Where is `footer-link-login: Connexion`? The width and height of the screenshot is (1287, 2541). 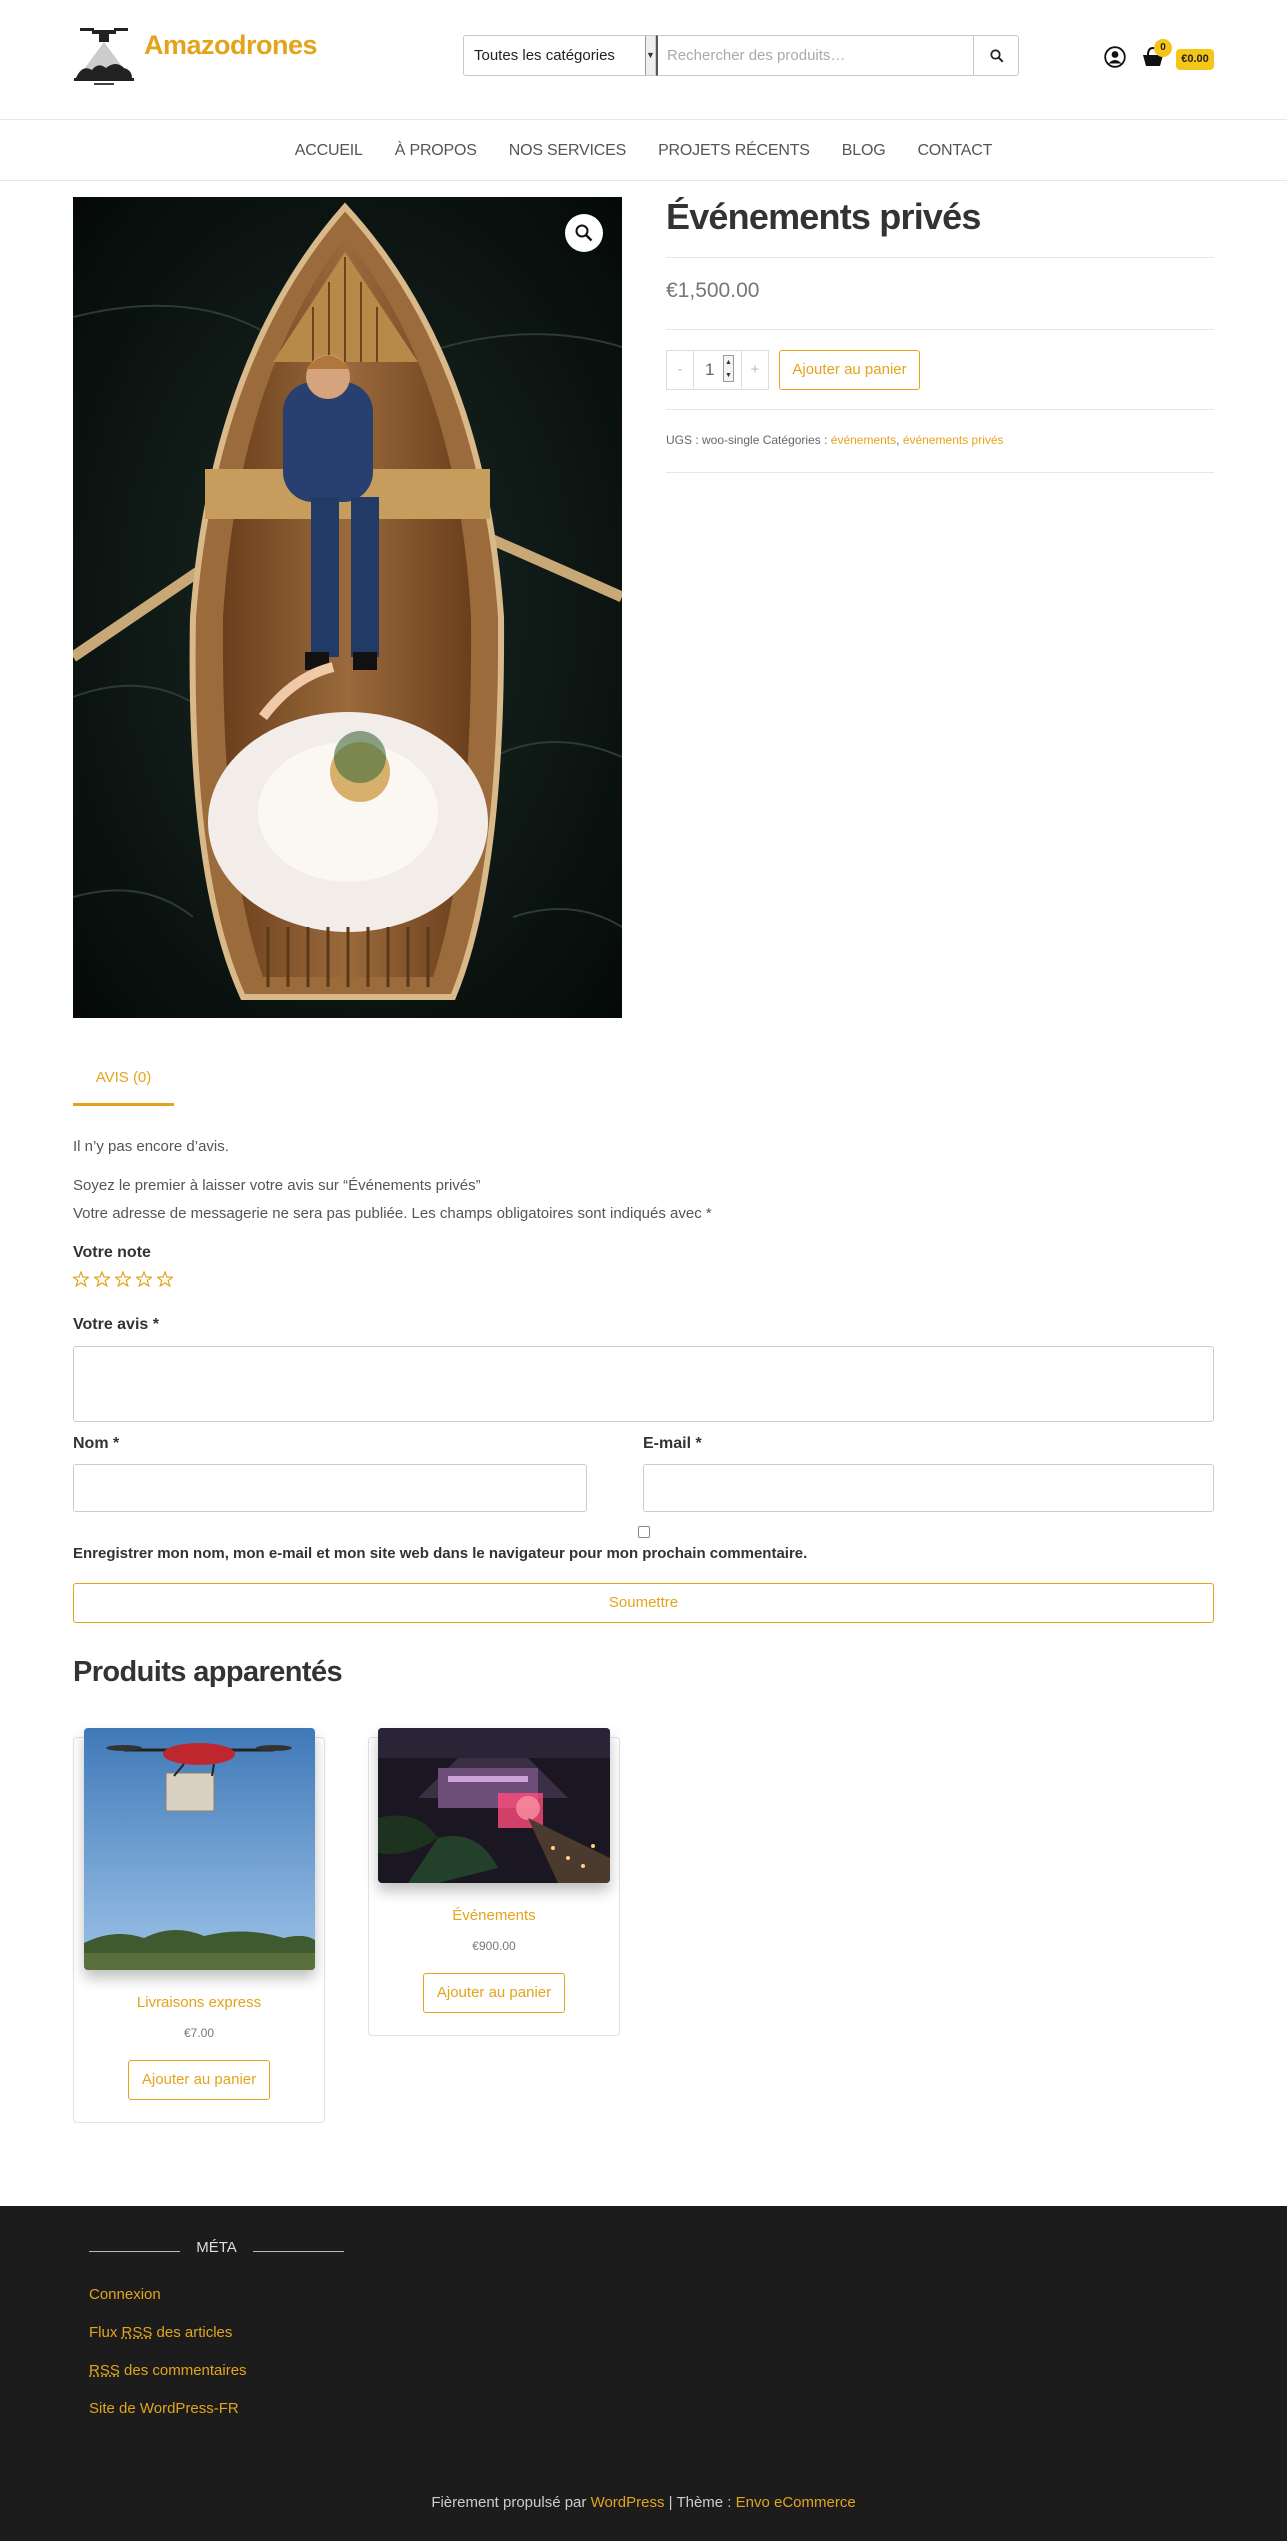 footer-link-login: Connexion is located at coordinates (125, 2294).